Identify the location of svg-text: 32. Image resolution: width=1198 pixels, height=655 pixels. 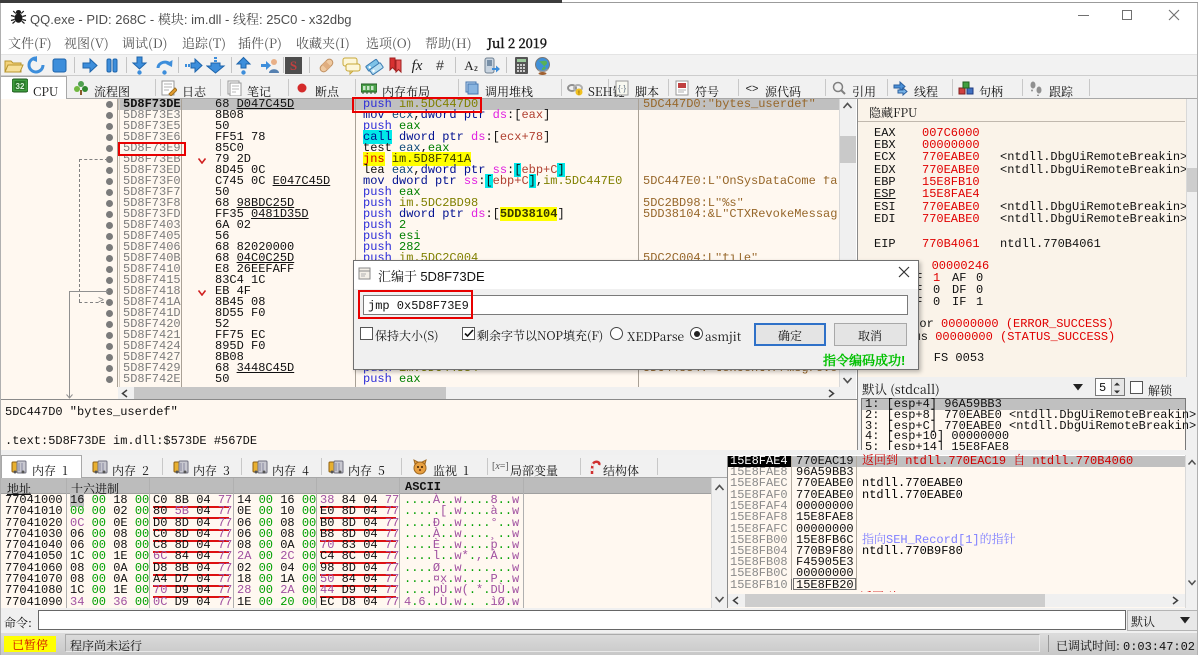
(20, 86).